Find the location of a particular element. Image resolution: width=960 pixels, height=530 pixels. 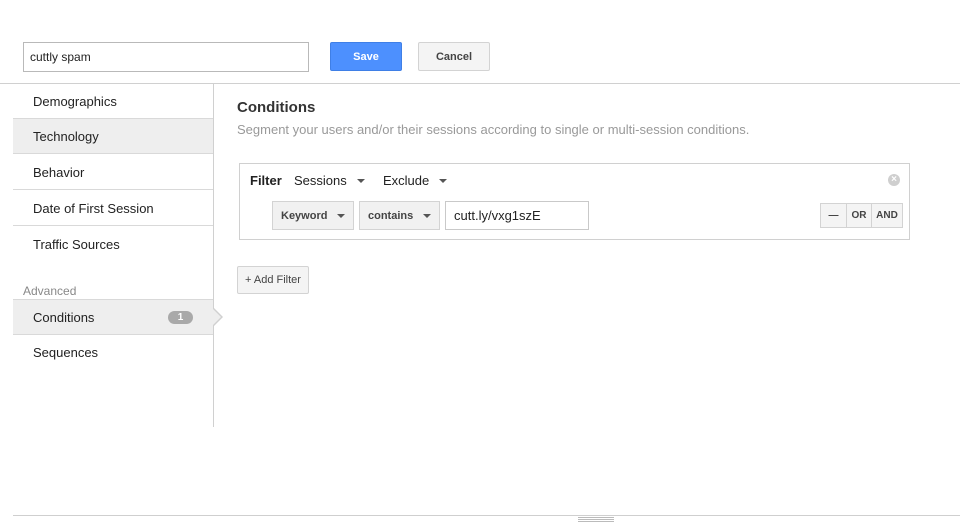

cancel-button: Cancel is located at coordinates (454, 56).